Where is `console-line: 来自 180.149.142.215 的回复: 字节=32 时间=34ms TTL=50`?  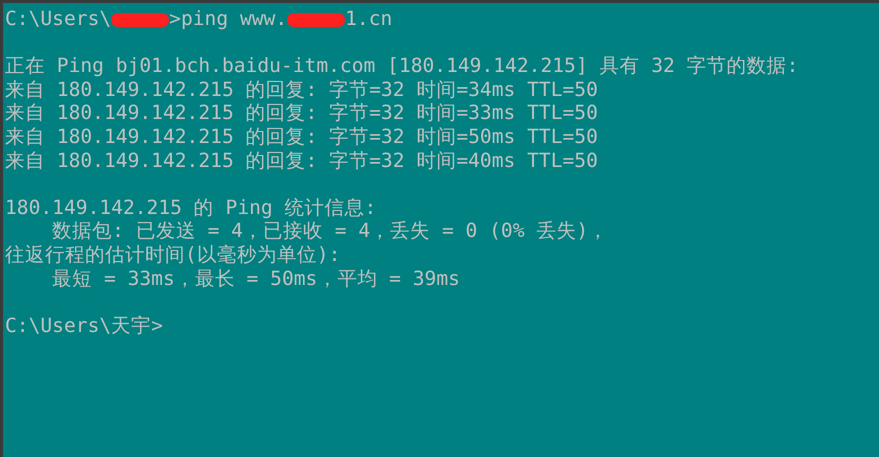
console-line: 来自 180.149.142.215 的回复: 字节=32 时间=34ms TTL=50 is located at coordinates (302, 90).